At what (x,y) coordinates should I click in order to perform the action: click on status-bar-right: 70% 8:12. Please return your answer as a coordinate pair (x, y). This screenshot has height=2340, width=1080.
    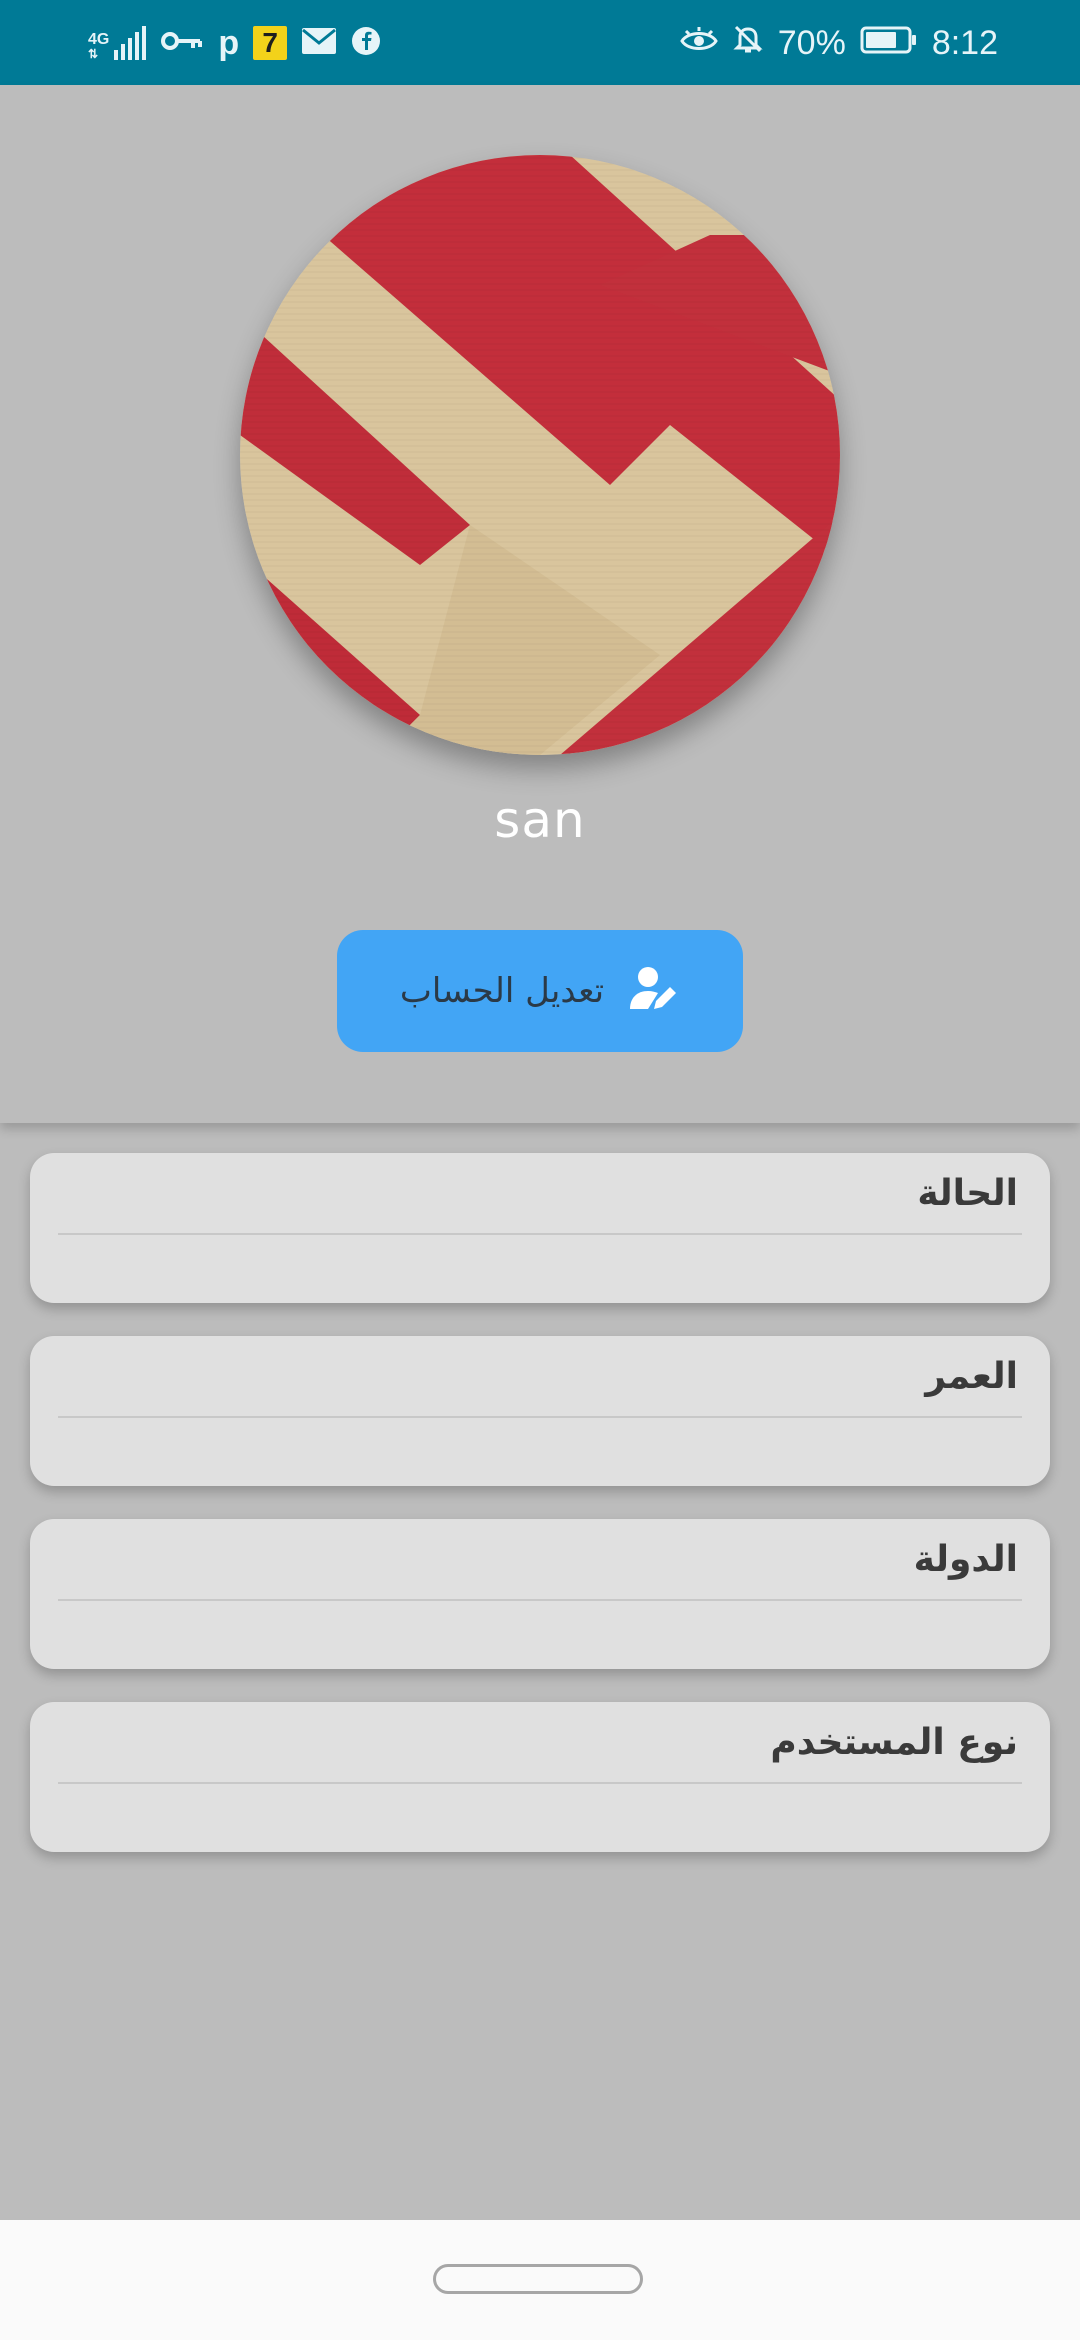
    Looking at the image, I should click on (838, 43).